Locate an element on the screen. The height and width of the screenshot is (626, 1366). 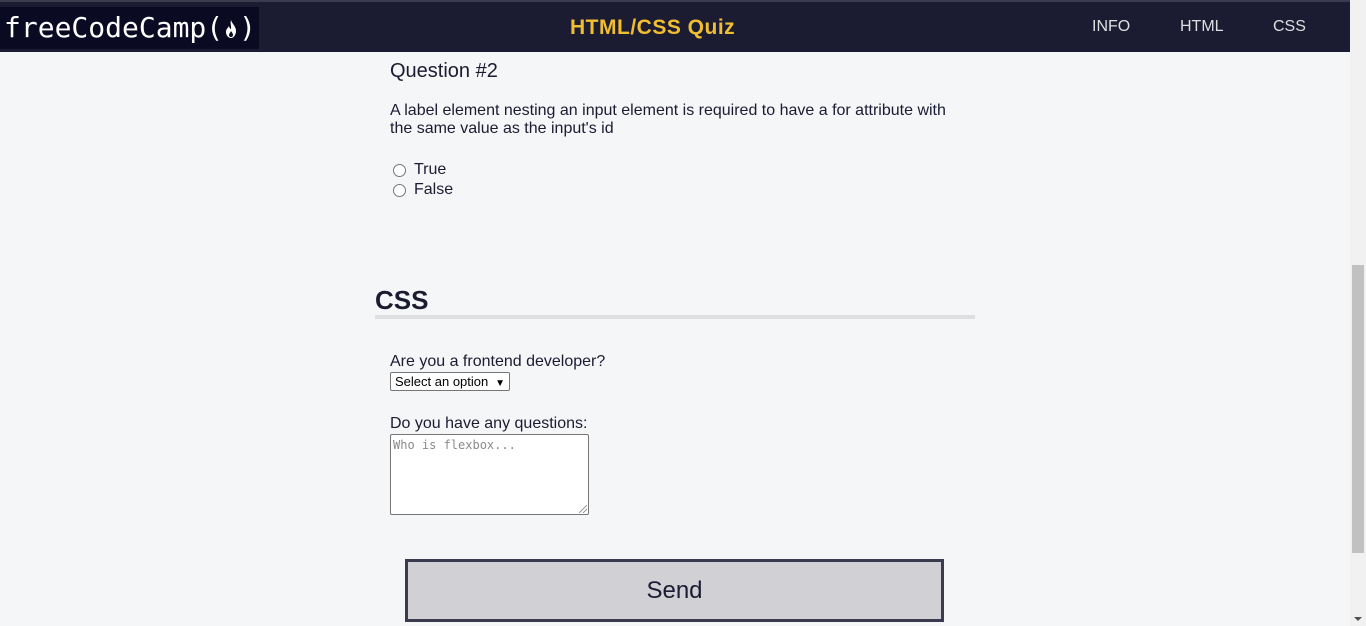
logo-text-close: ) is located at coordinates (248, 27).